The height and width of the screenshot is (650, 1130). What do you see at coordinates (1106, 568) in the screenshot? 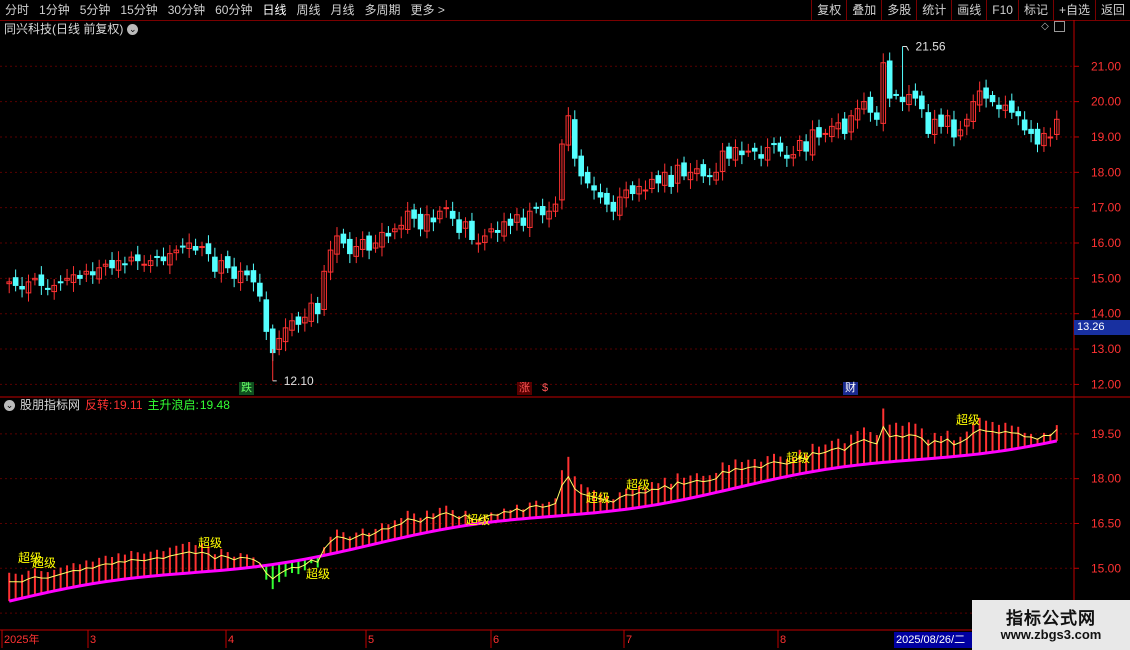
I see `indicator-axis-label: 15.00` at bounding box center [1106, 568].